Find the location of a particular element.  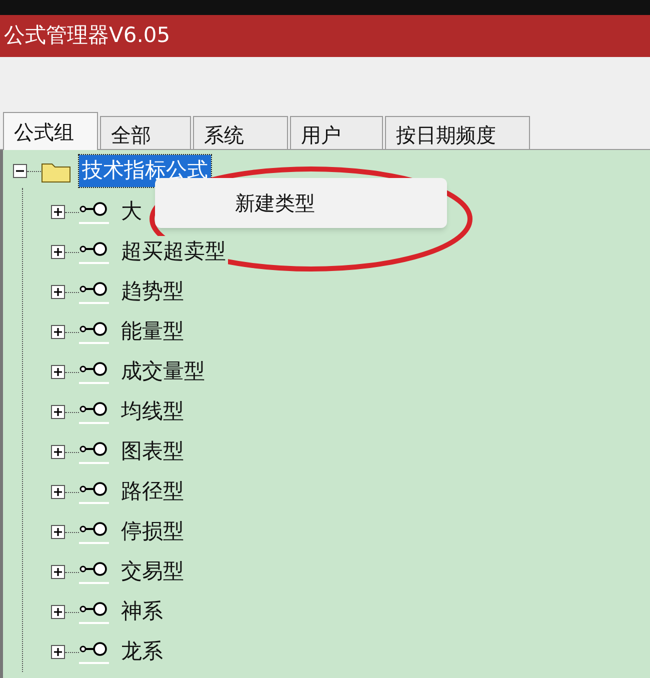

menu-item: 新建类型 is located at coordinates (301, 203).